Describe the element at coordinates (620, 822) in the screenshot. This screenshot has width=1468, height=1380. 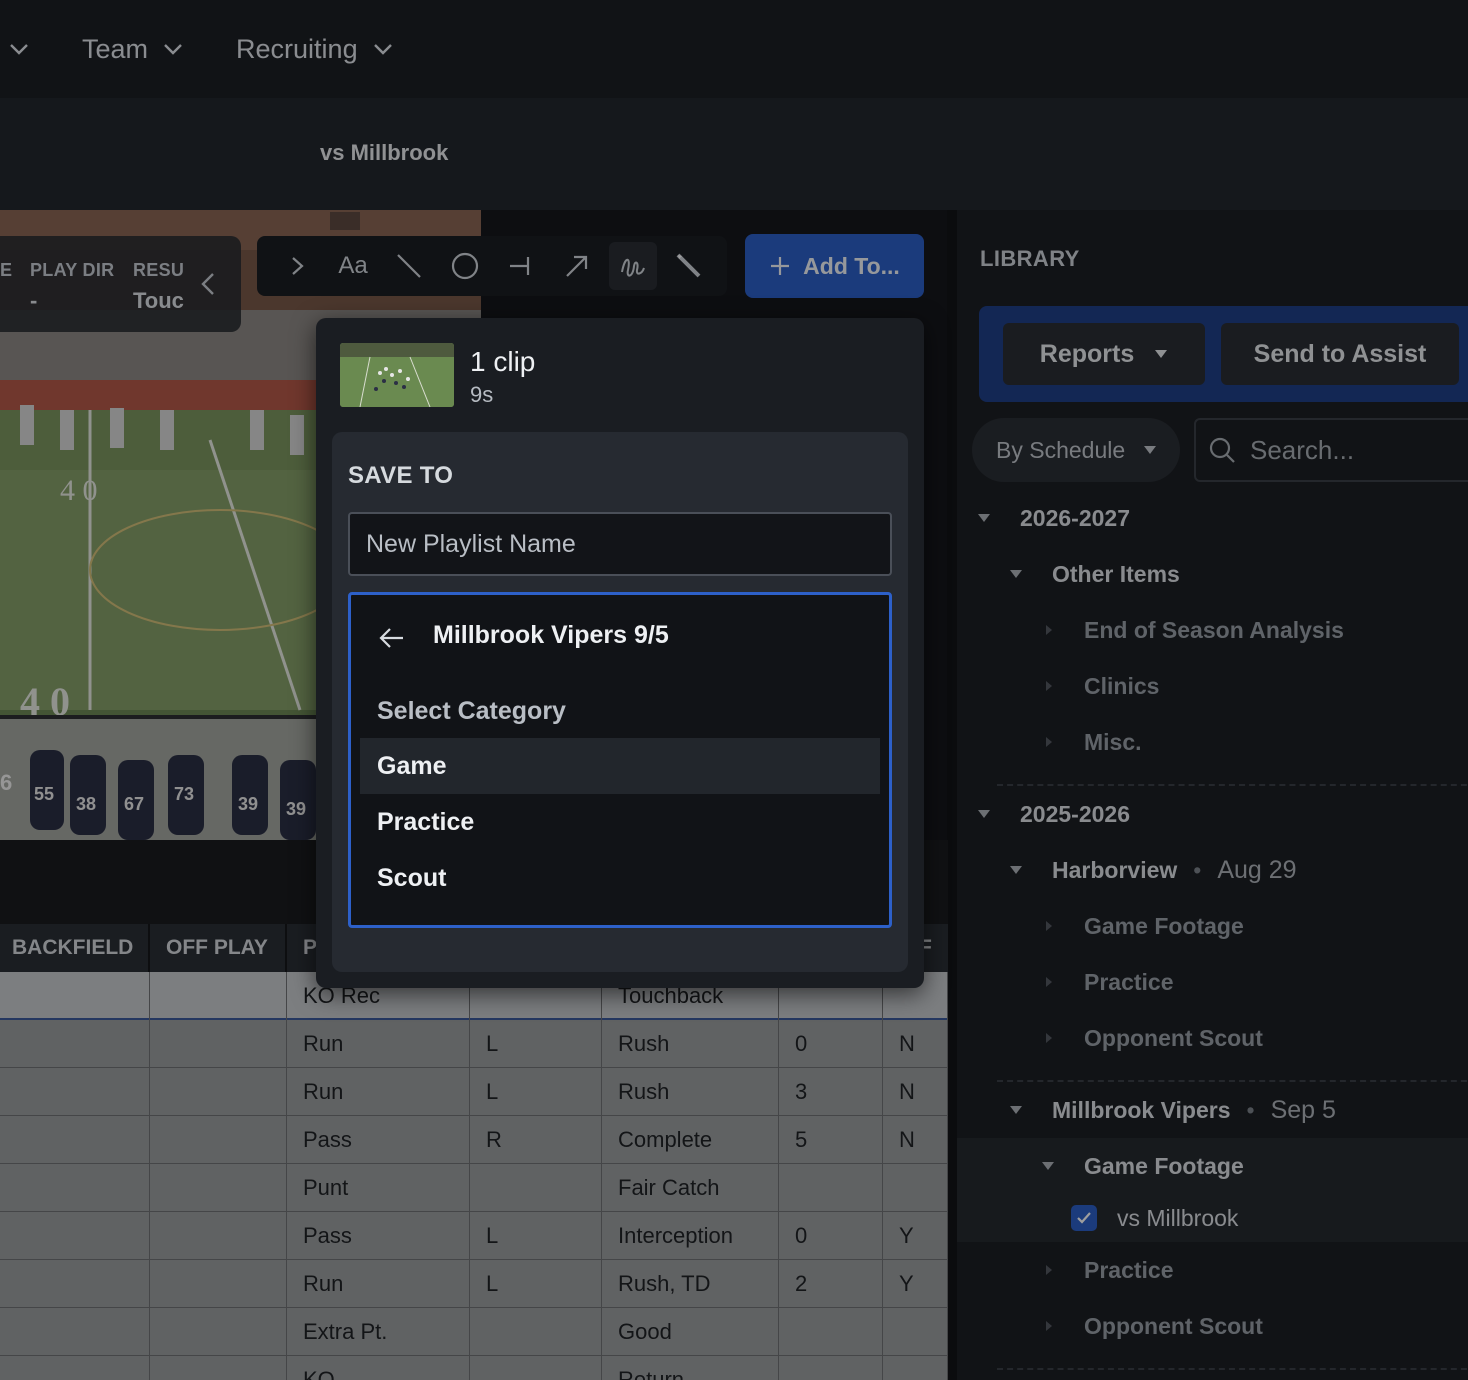
I see `category-option-practice: Practice` at that location.